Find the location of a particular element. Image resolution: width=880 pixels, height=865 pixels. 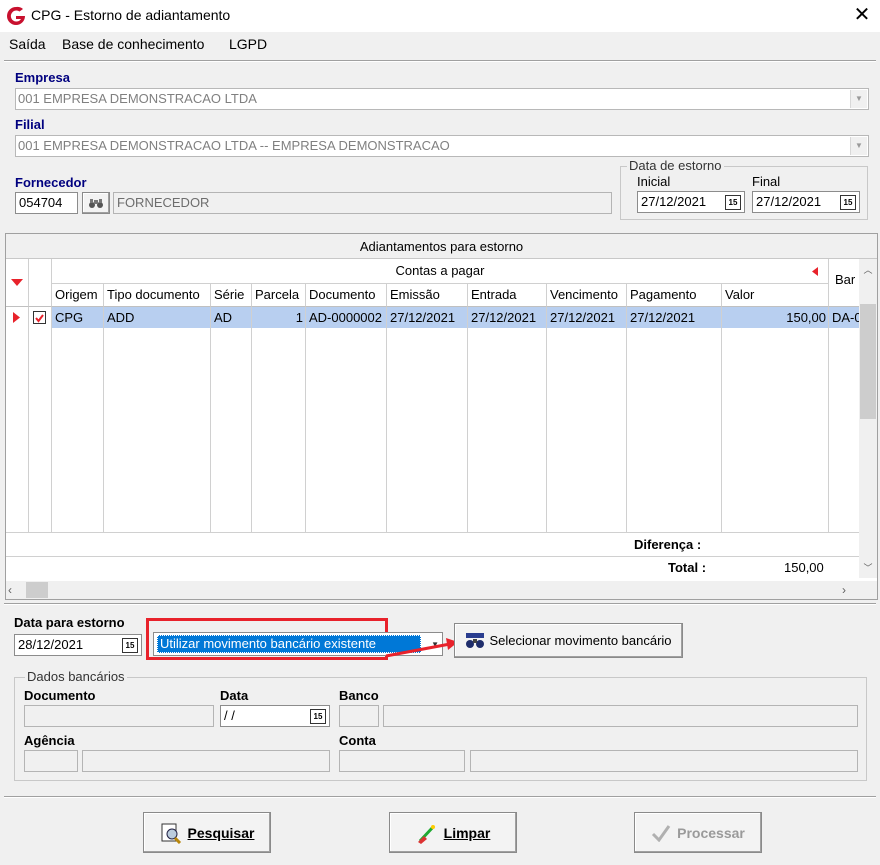

movimento-selected: Utilizar movimento bancário existente is located at coordinates (289, 644).